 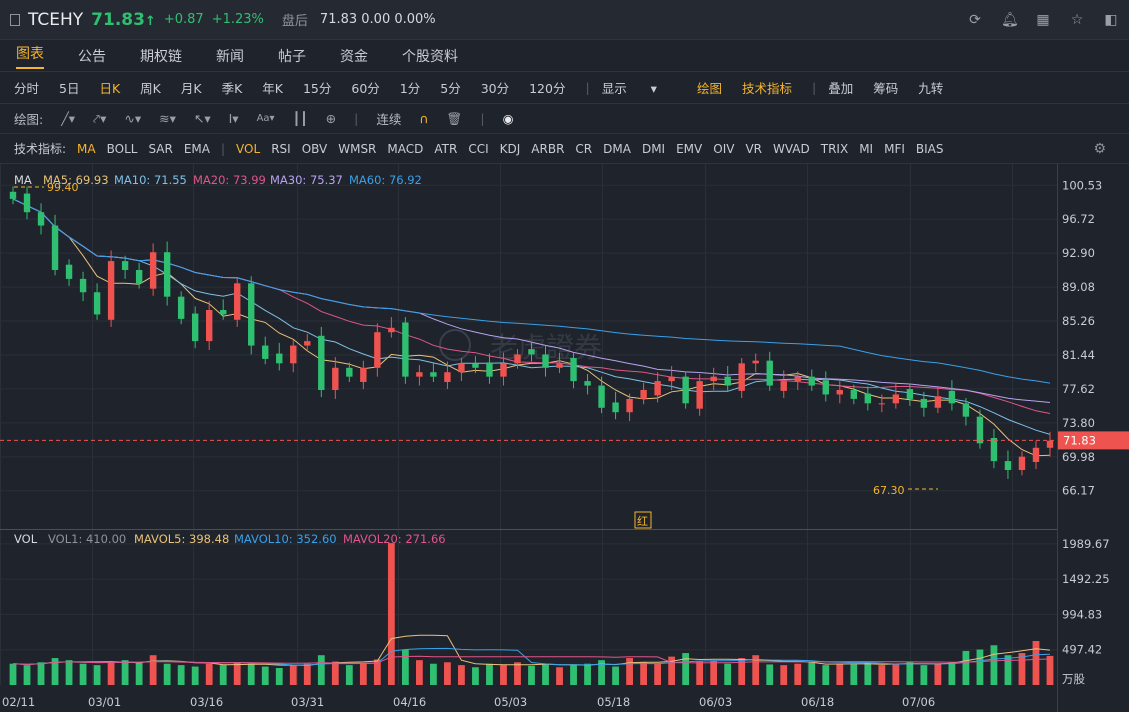 What do you see at coordinates (248, 149) in the screenshot?
I see `indicator-vol: VOL` at bounding box center [248, 149].